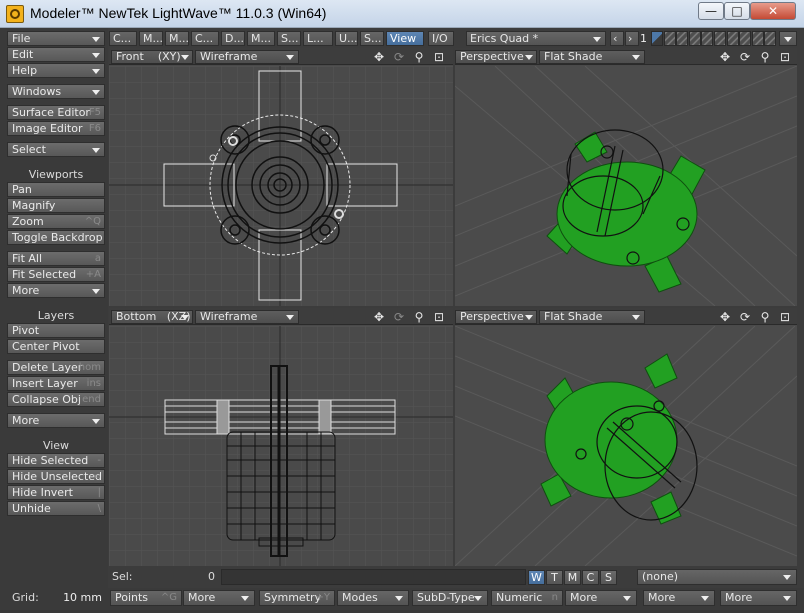  What do you see at coordinates (56, 221) in the screenshot?
I see `zoom-button: Zoom ^Q` at bounding box center [56, 221].